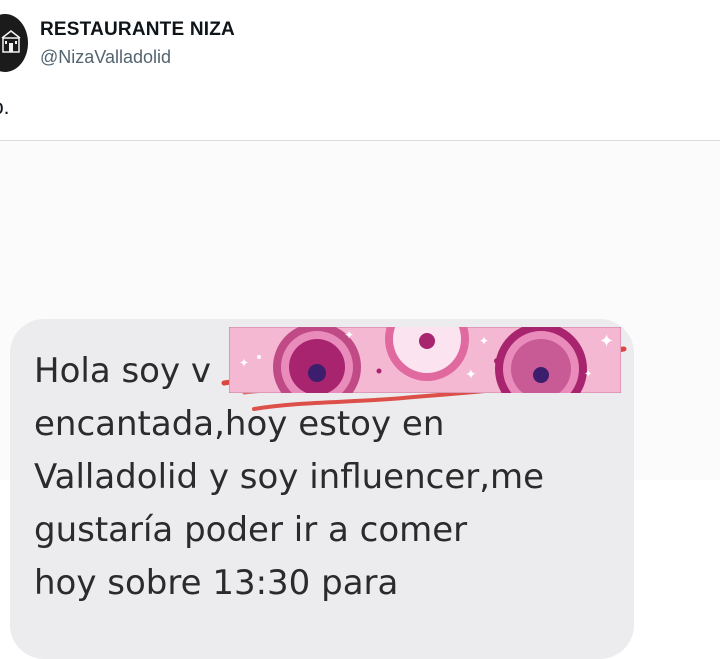  Describe the element at coordinates (105, 57) in the screenshot. I see `account-handle: @NizaValladolid` at that location.